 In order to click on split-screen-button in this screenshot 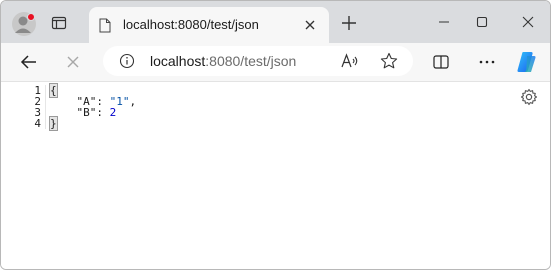, I will do `click(441, 62)`.